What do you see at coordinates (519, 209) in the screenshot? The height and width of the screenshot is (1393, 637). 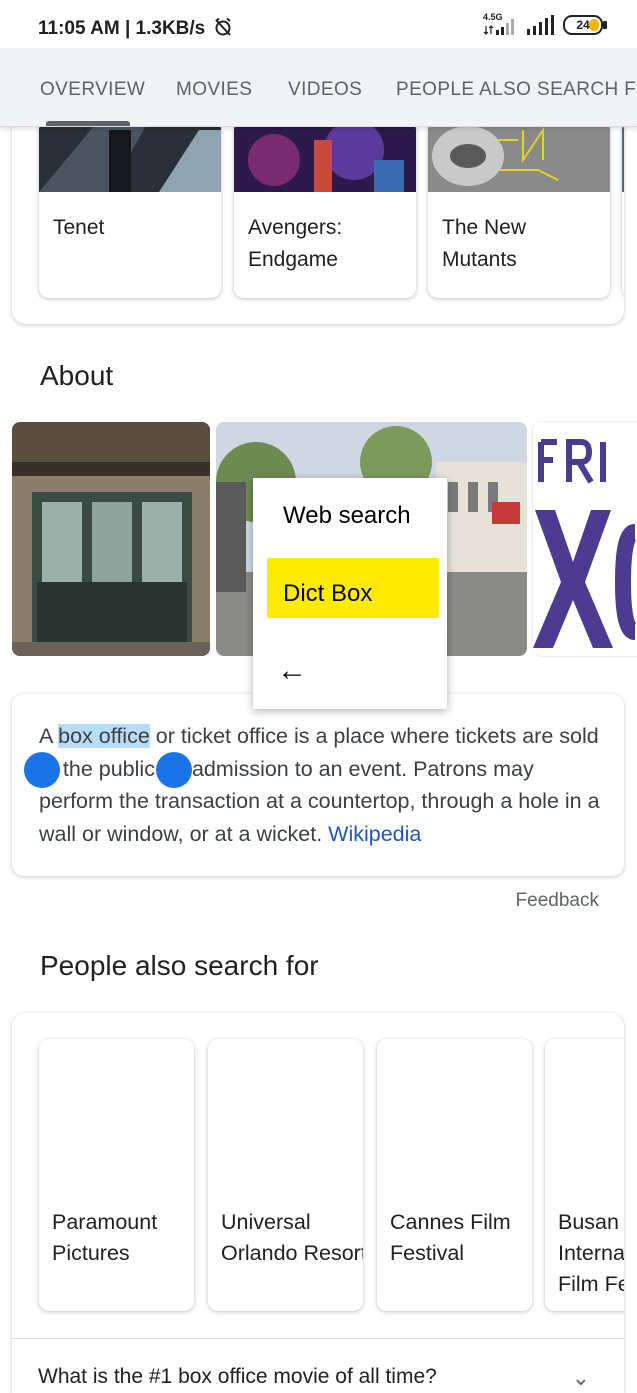 I see `movie-card-the-new-mutants: The New Mutants` at bounding box center [519, 209].